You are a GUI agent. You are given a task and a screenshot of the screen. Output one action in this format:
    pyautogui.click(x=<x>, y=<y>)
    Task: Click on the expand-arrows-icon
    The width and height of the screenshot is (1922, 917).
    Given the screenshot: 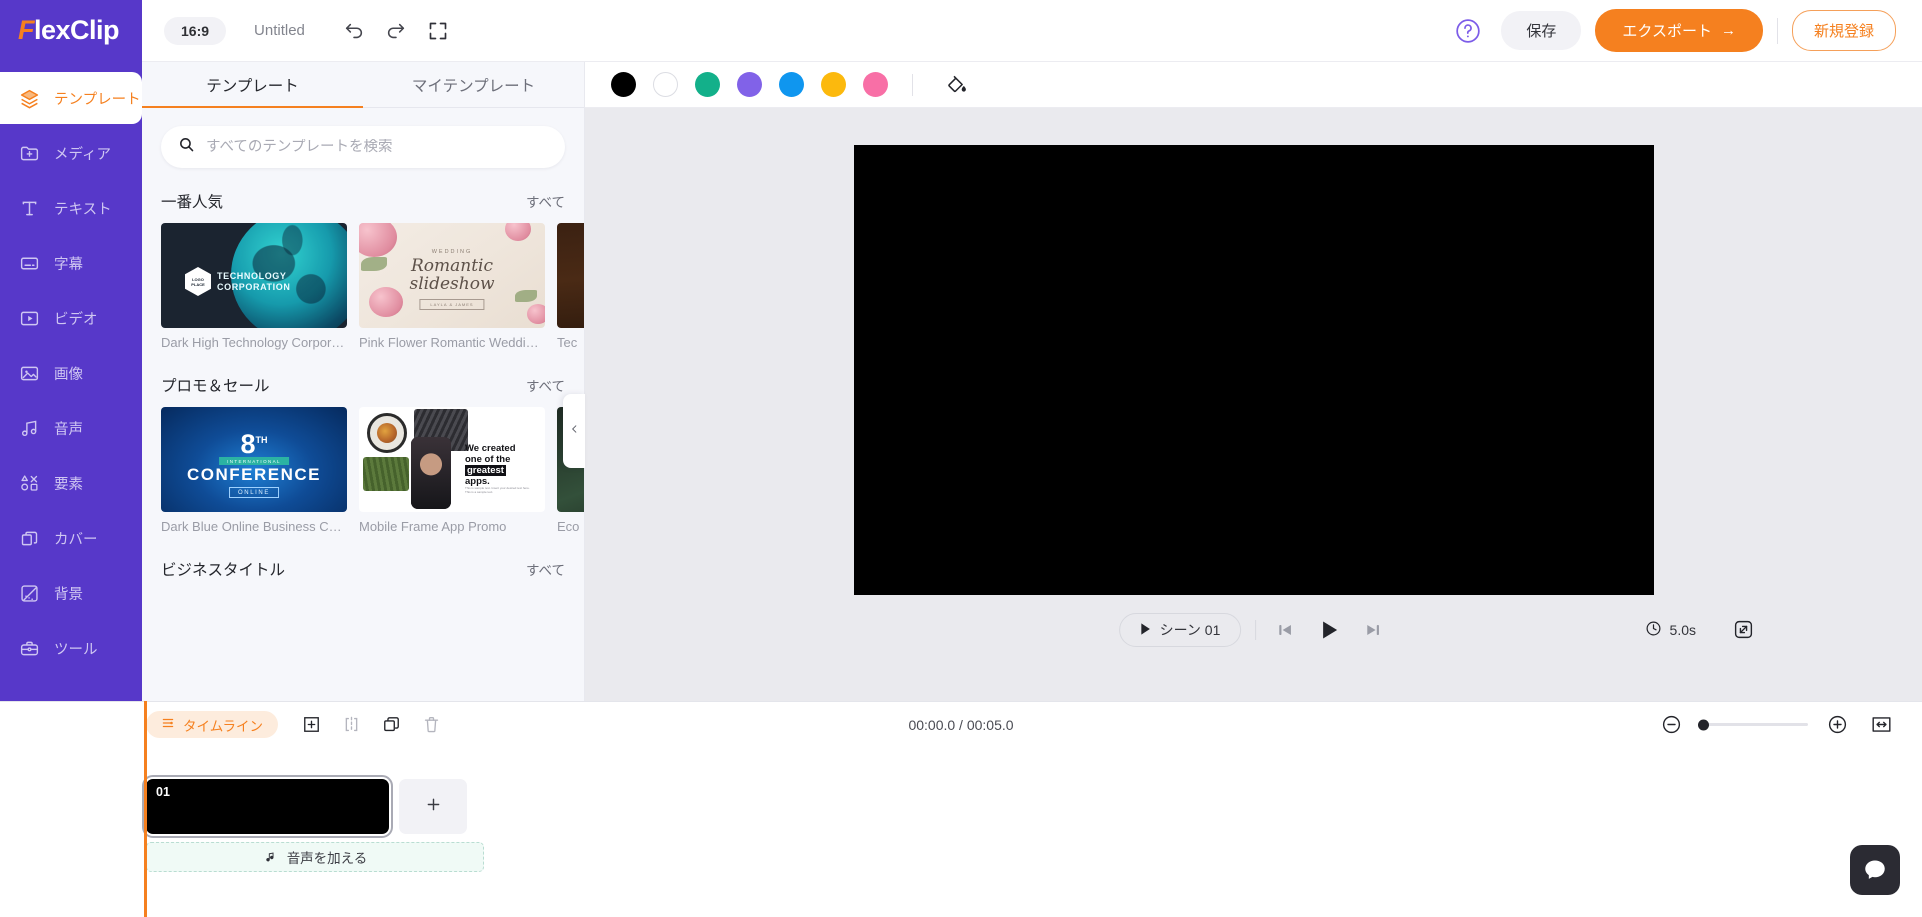 What is the action you would take?
    pyautogui.click(x=1743, y=630)
    